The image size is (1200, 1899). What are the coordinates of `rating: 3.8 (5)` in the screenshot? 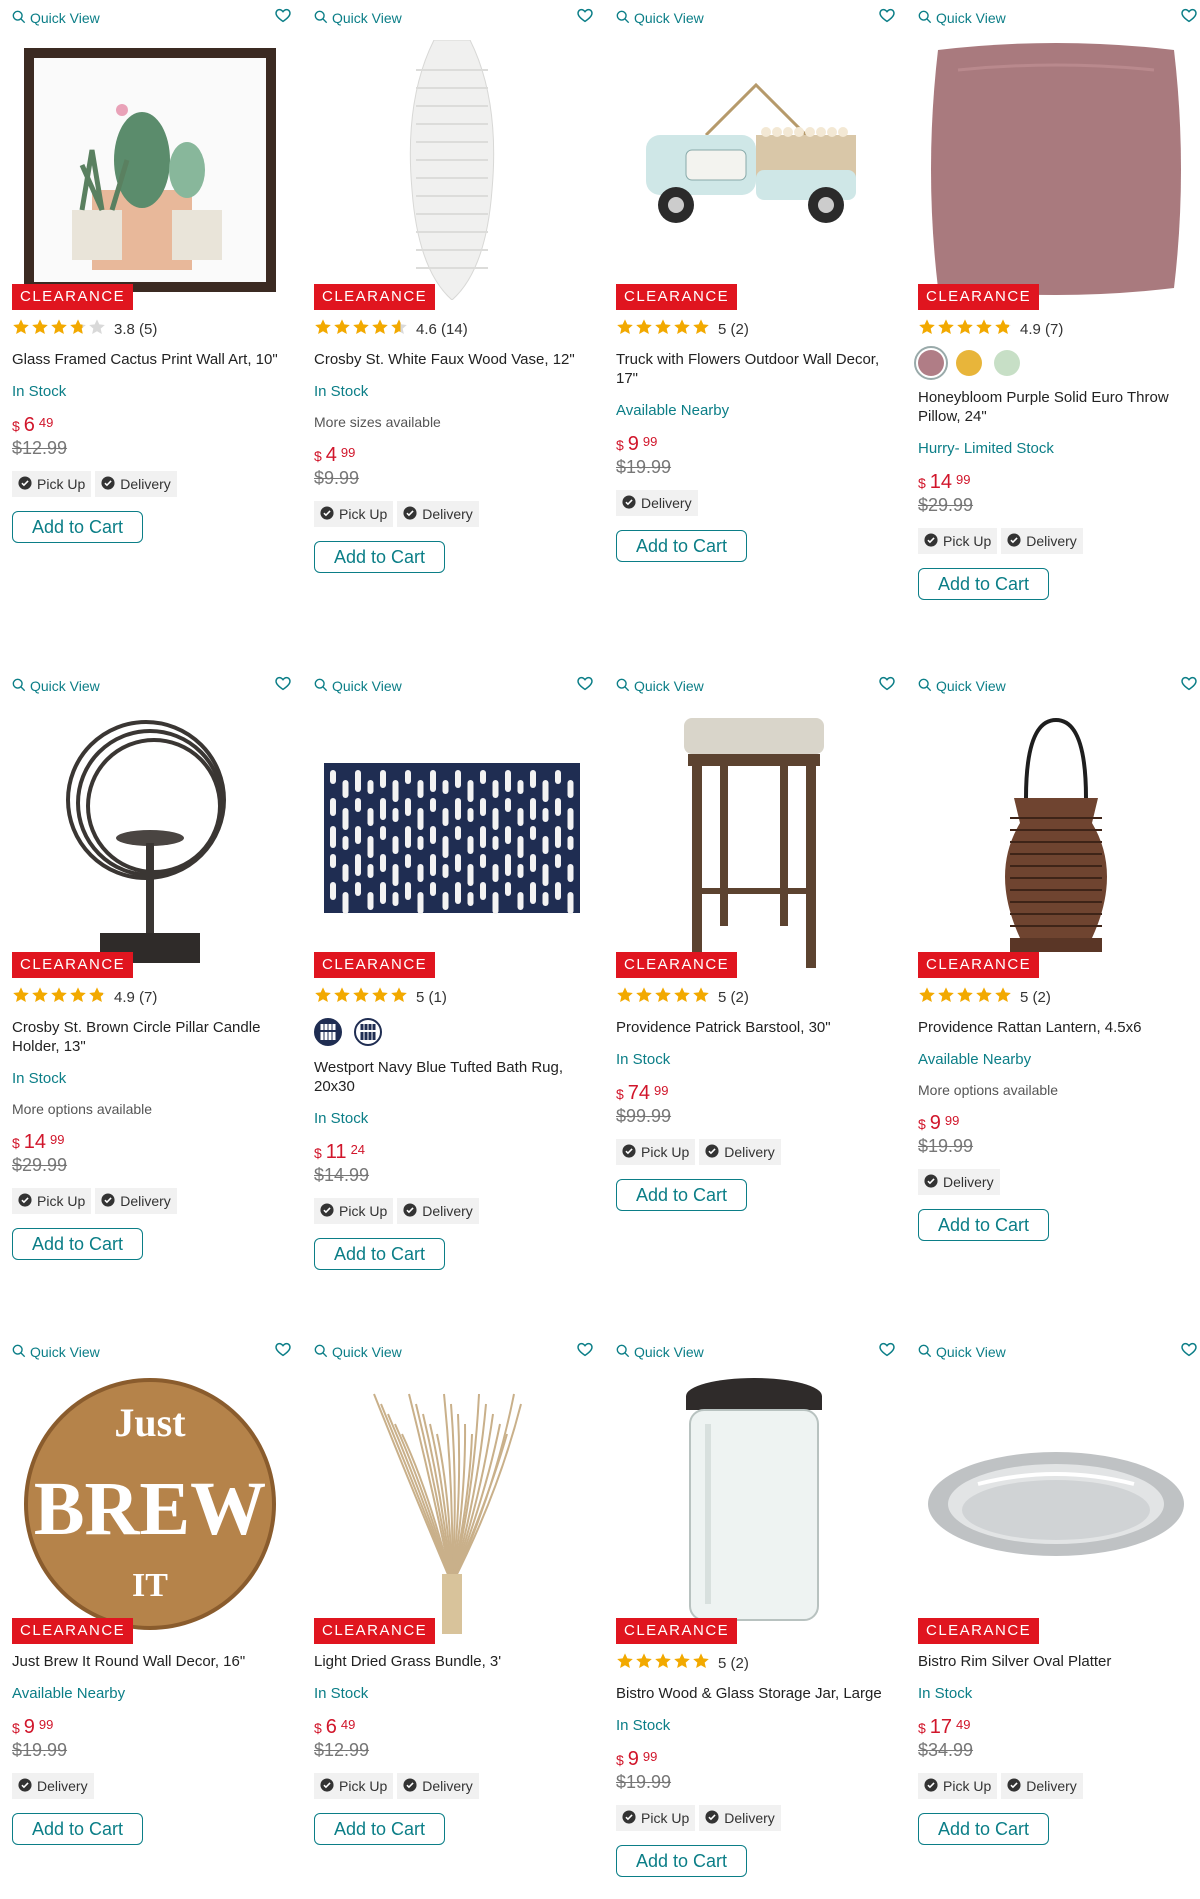 It's located at (154, 329).